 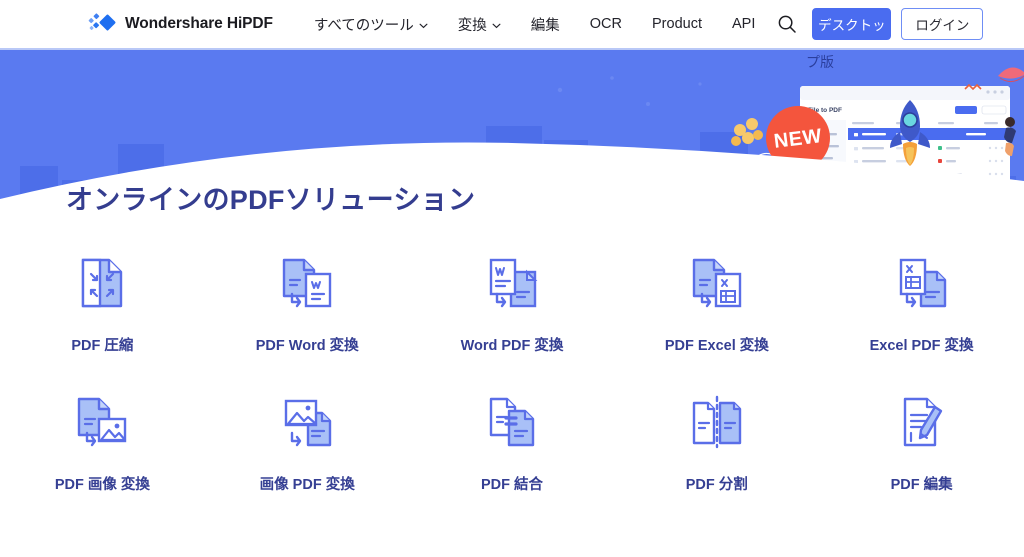 I want to click on pdf-to-excel-icon, so click(x=717, y=283).